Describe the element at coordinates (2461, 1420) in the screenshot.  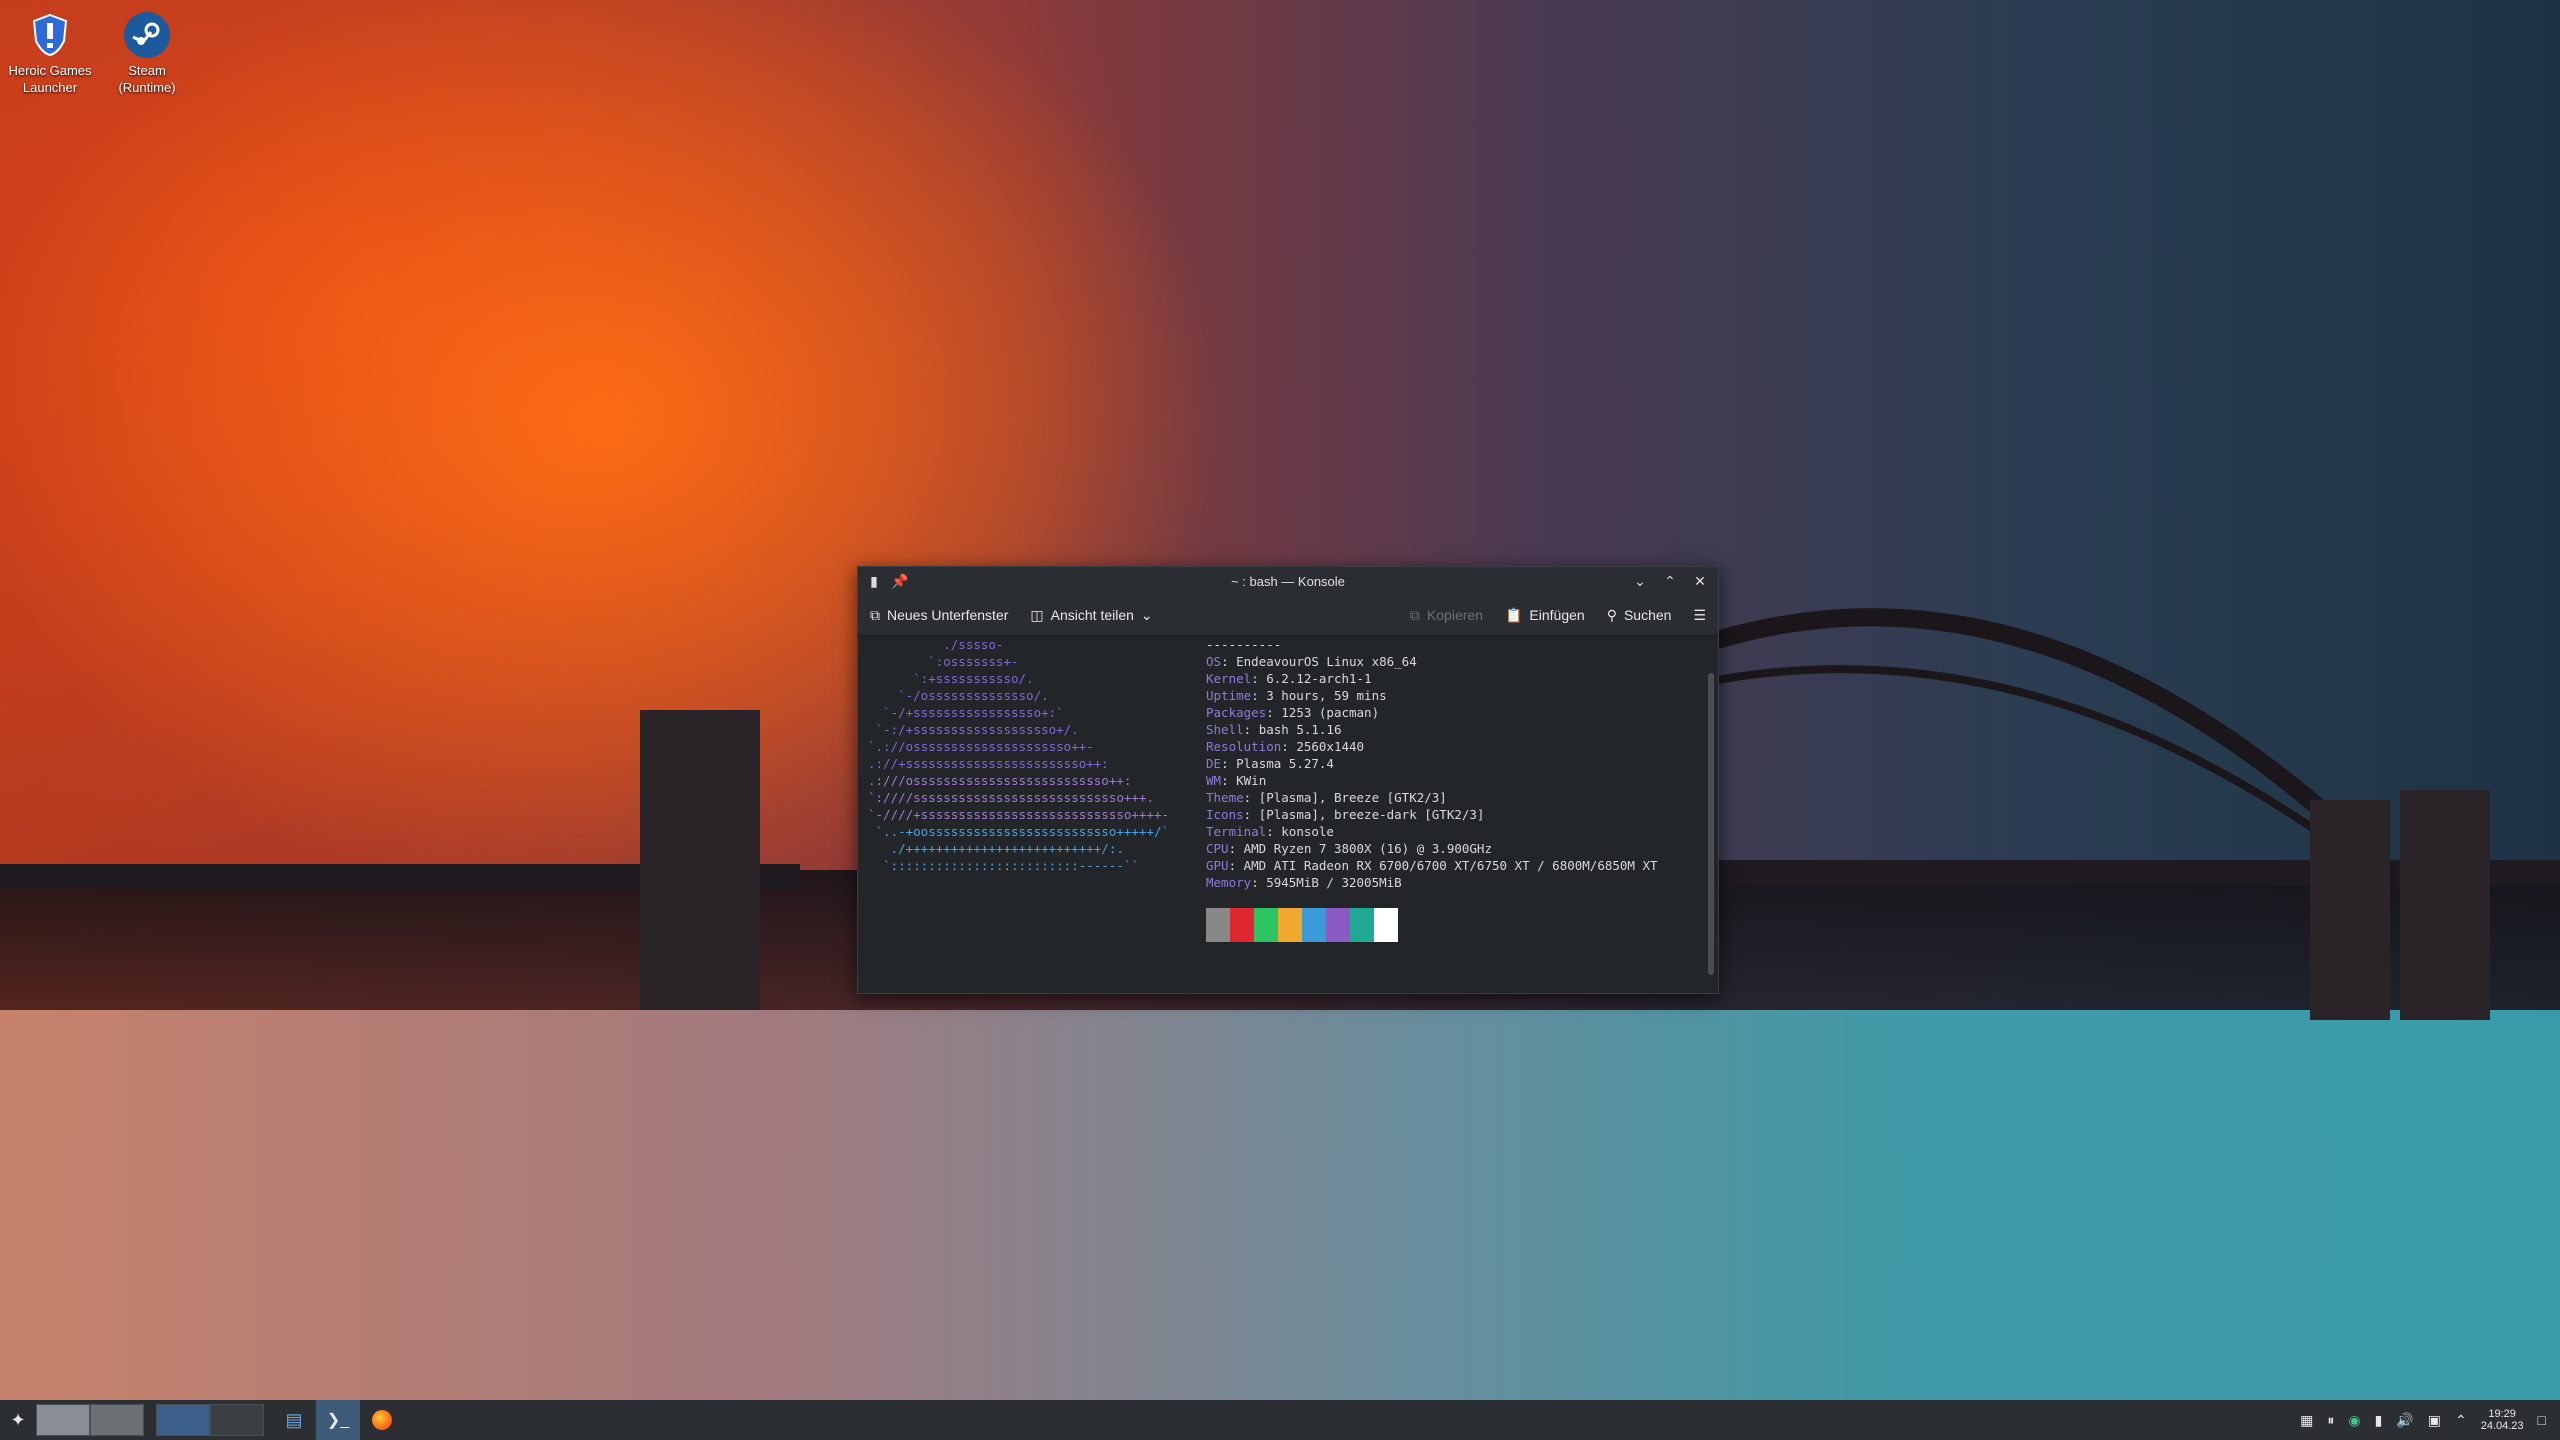
I see `expand-tray-icon: ⌃` at that location.